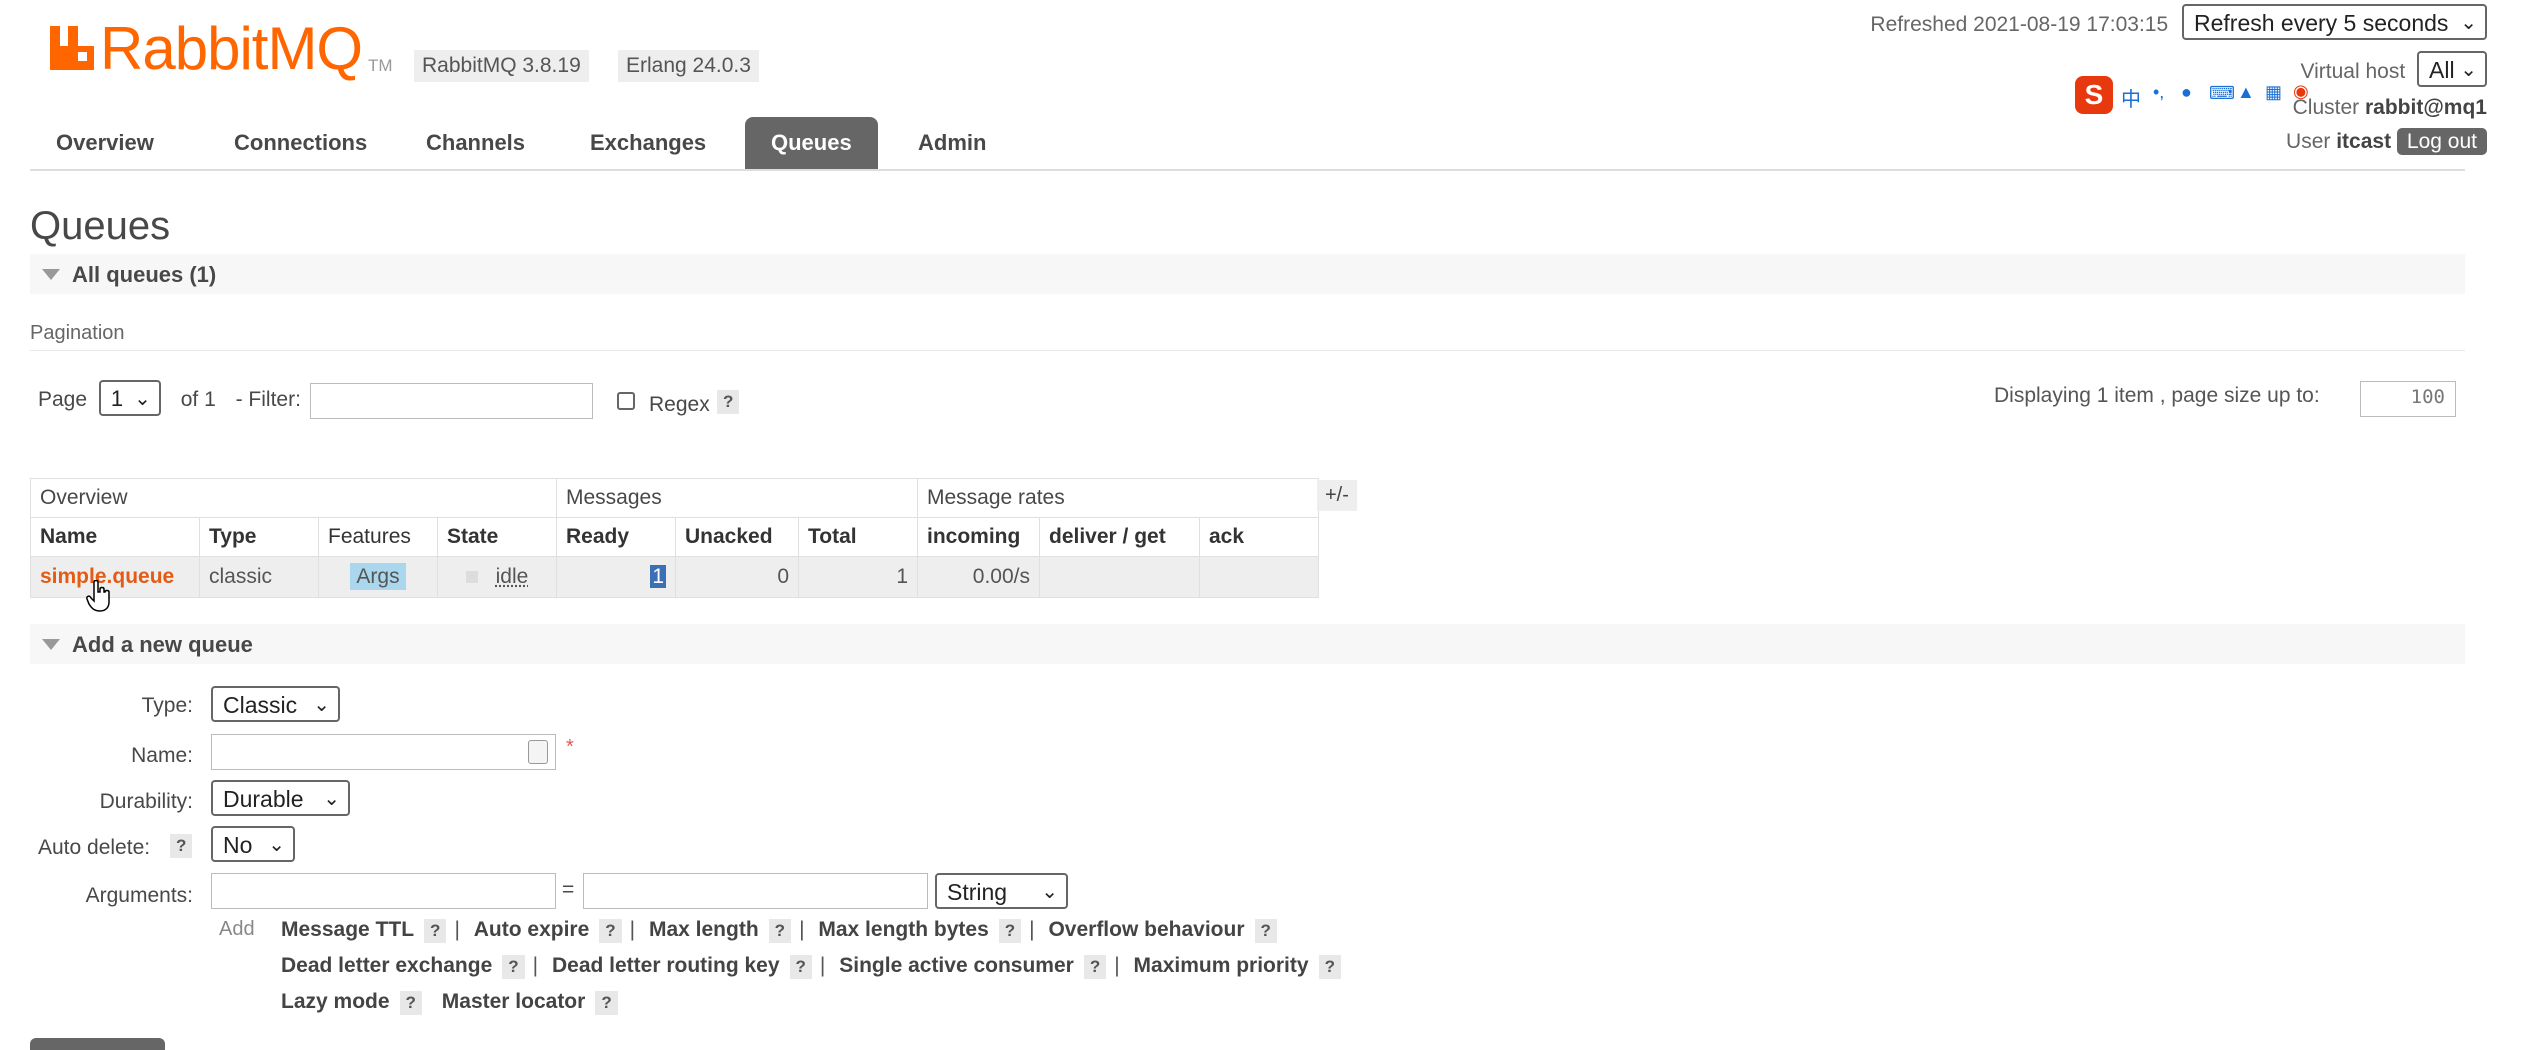  Describe the element at coordinates (475, 143) in the screenshot. I see `tab-channels: Channels` at that location.